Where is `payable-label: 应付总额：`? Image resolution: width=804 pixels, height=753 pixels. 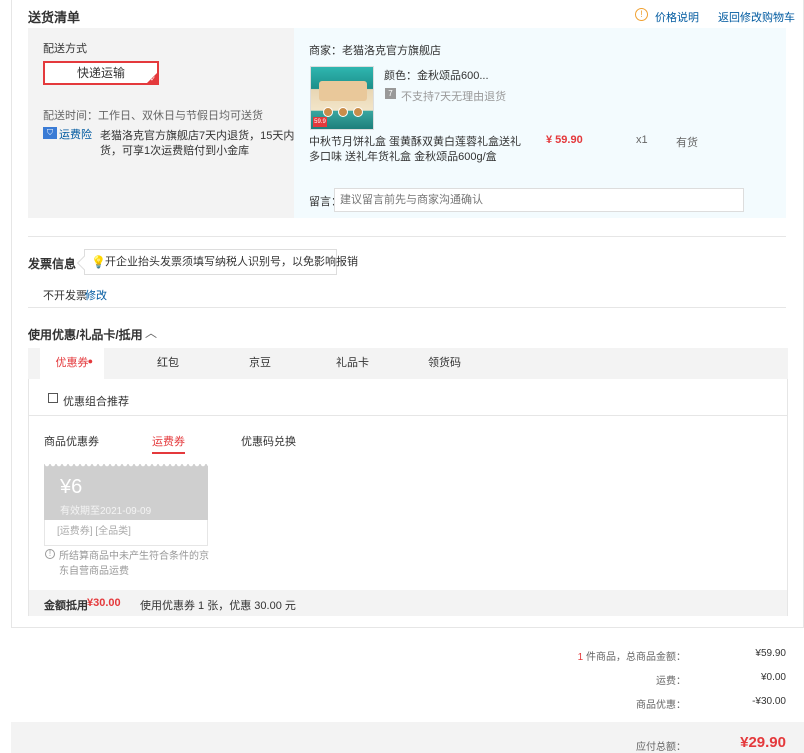 payable-label: 应付总额： is located at coordinates (661, 747).